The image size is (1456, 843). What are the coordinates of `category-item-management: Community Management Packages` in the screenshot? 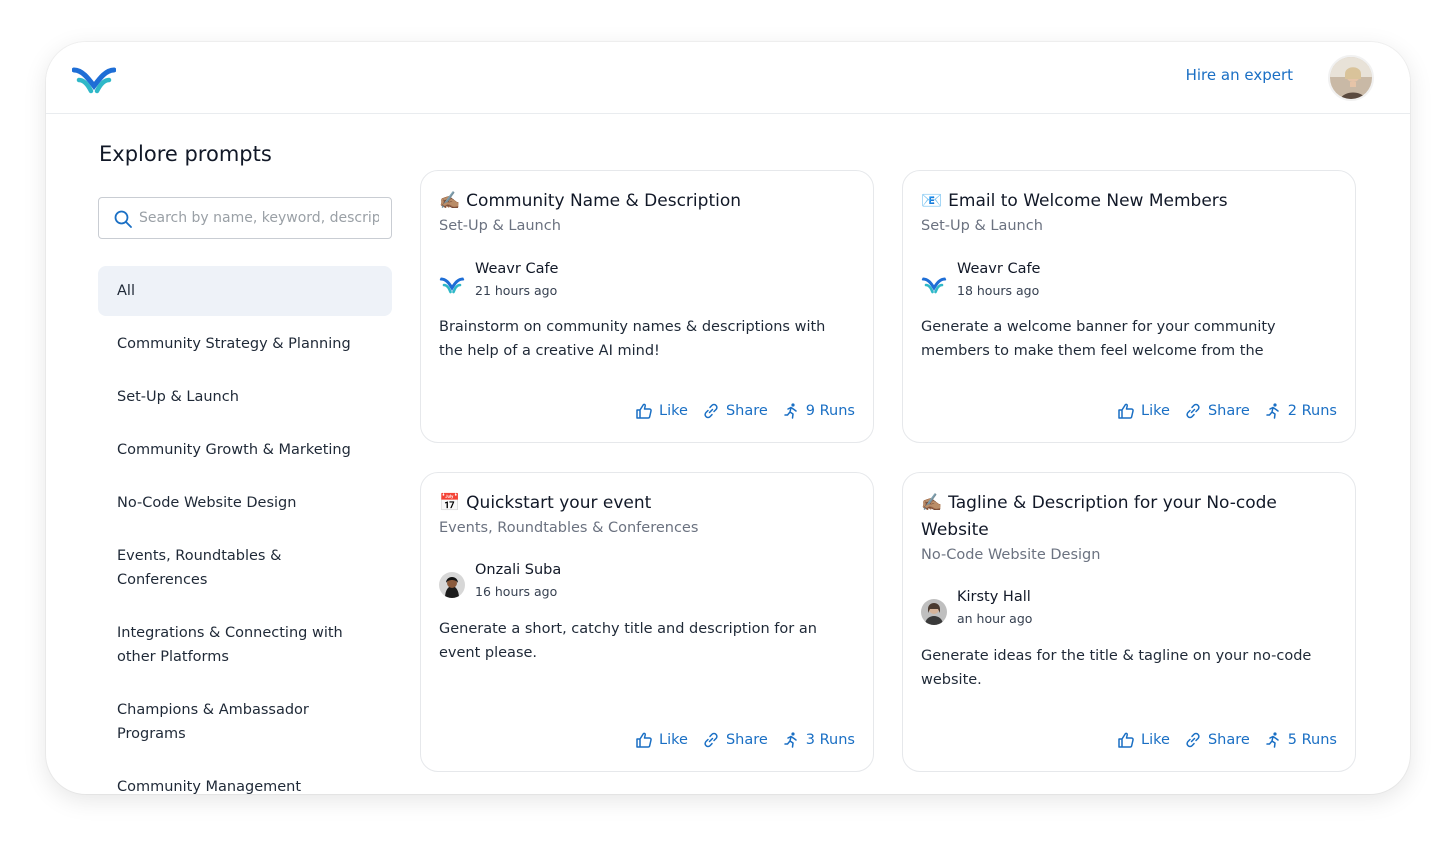 It's located at (245, 778).